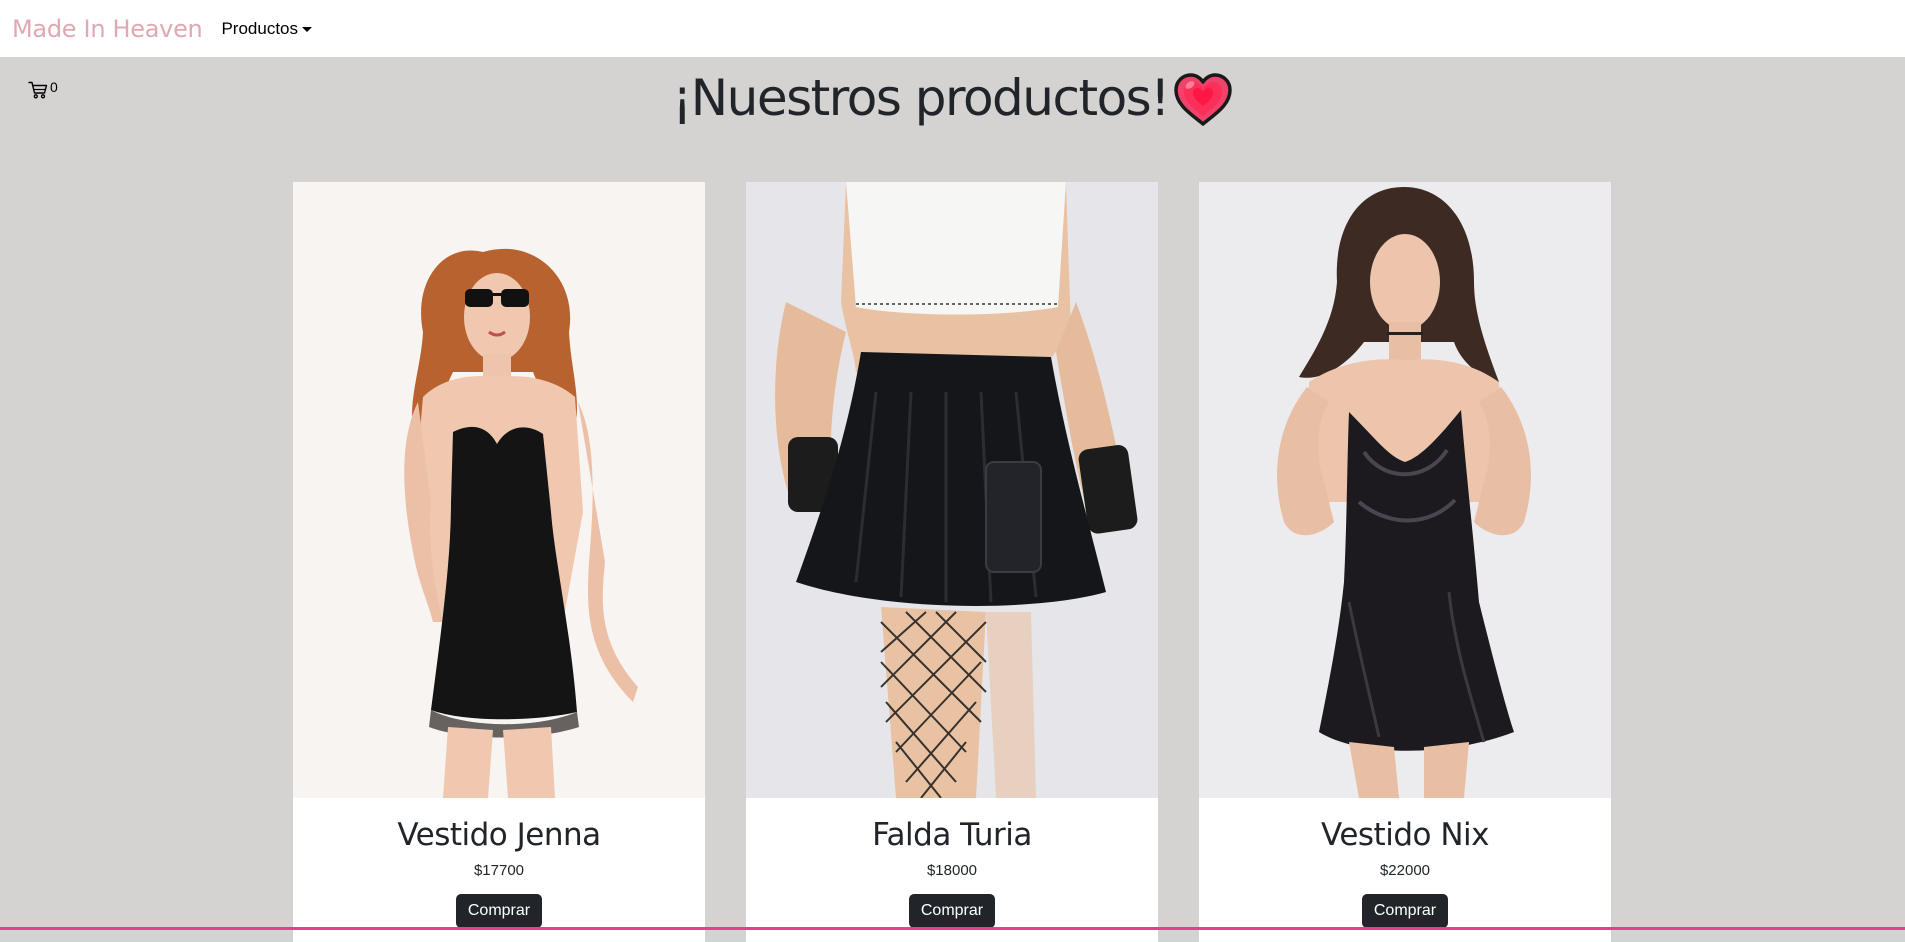 This screenshot has height=942, width=1905. I want to click on product-price: $22000, so click(1405, 870).